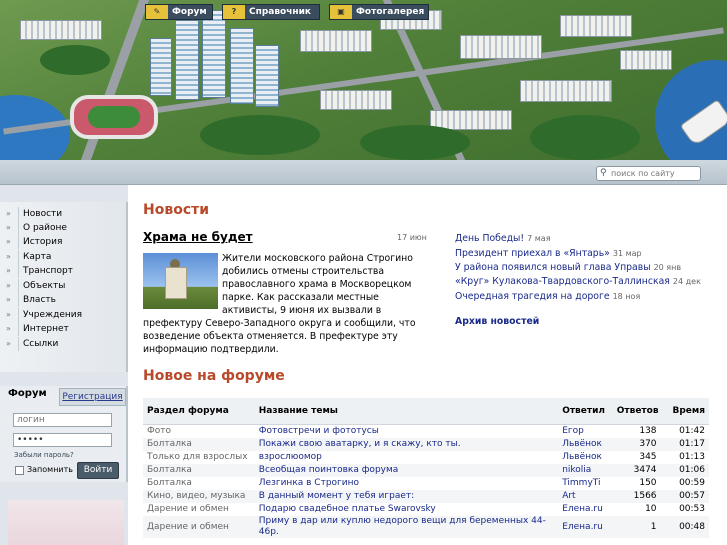  I want to click on news-section-title: Новости, so click(176, 210).